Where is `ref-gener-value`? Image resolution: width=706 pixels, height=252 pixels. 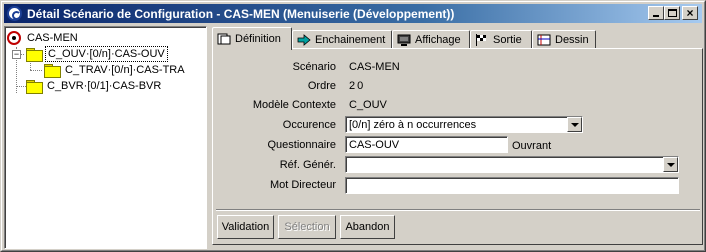 ref-gener-value is located at coordinates (512, 164).